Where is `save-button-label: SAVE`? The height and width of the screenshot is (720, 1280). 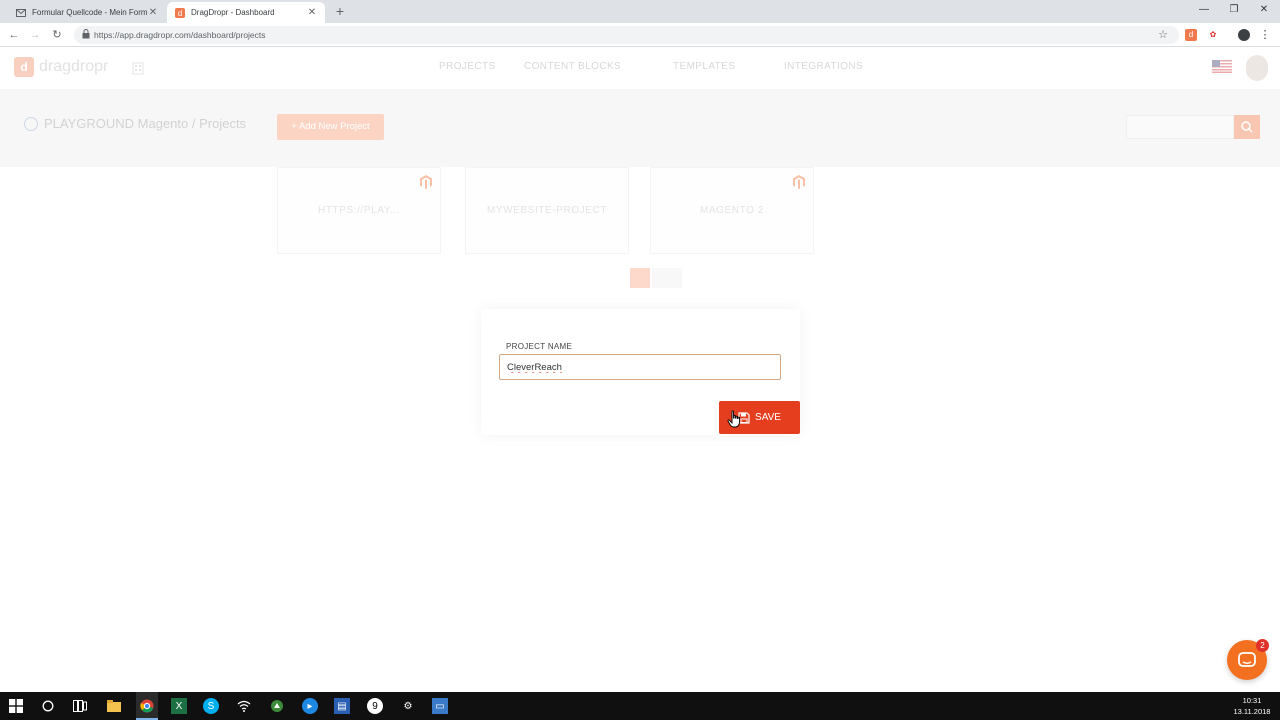
save-button-label: SAVE is located at coordinates (768, 417).